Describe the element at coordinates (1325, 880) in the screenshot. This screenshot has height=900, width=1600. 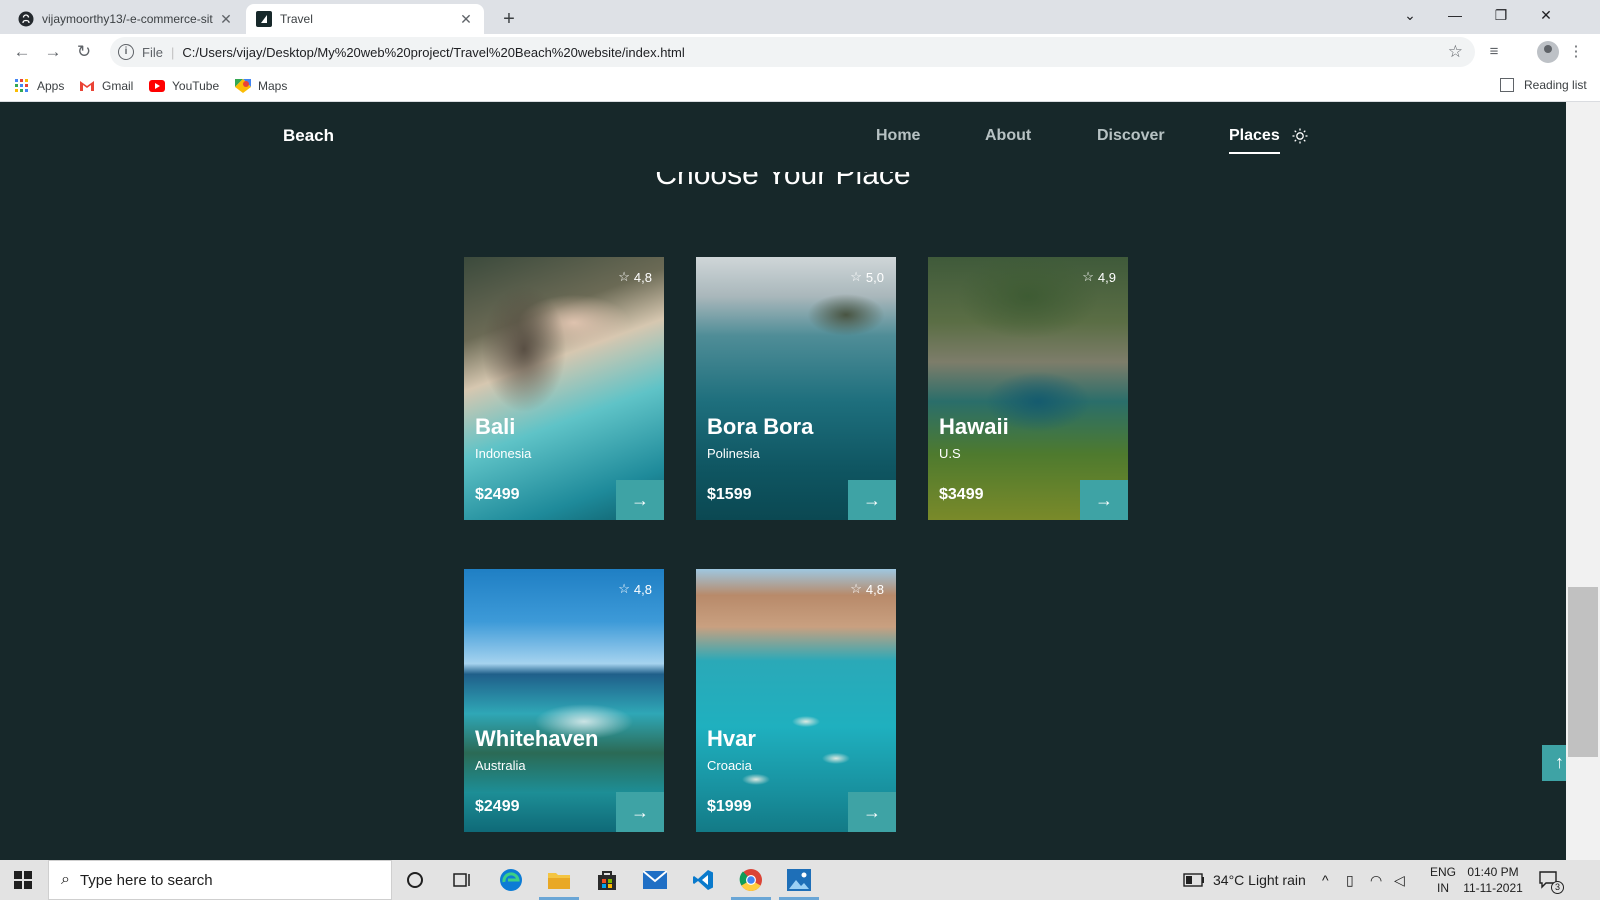
I see `show-hidden-icons-chevron-icon: ^` at that location.